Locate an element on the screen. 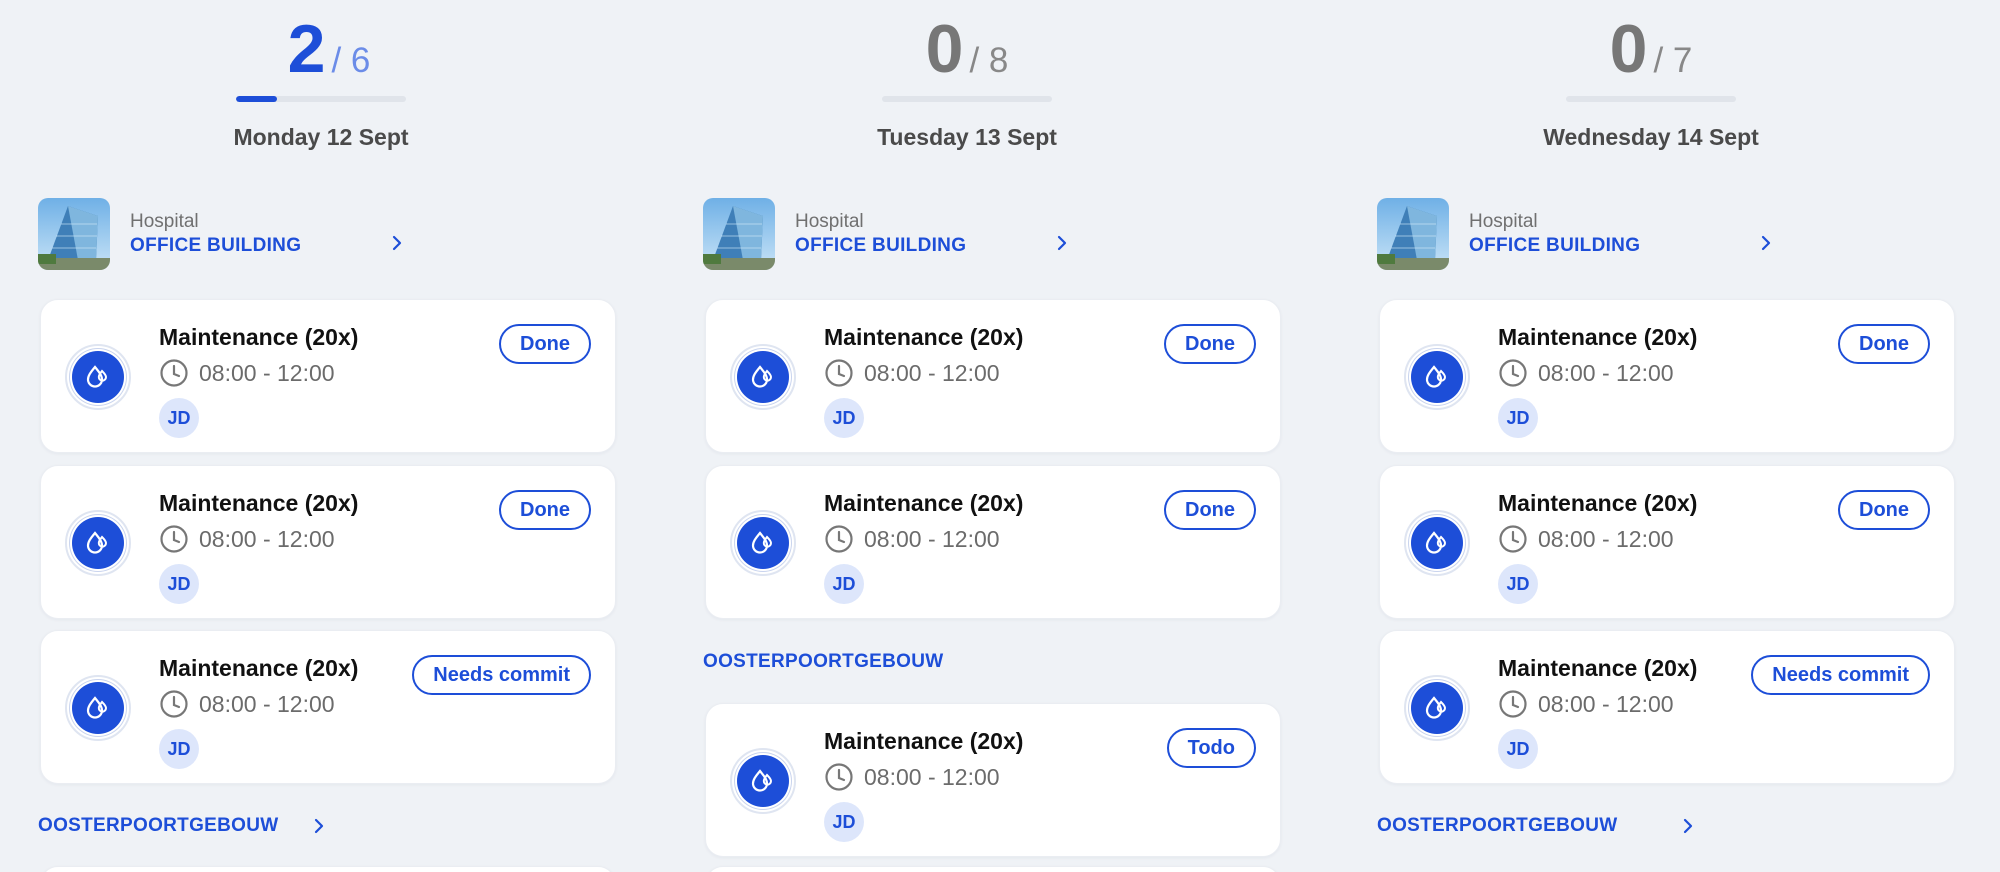  day-label: Wednesday 14 Sept is located at coordinates (1651, 137).